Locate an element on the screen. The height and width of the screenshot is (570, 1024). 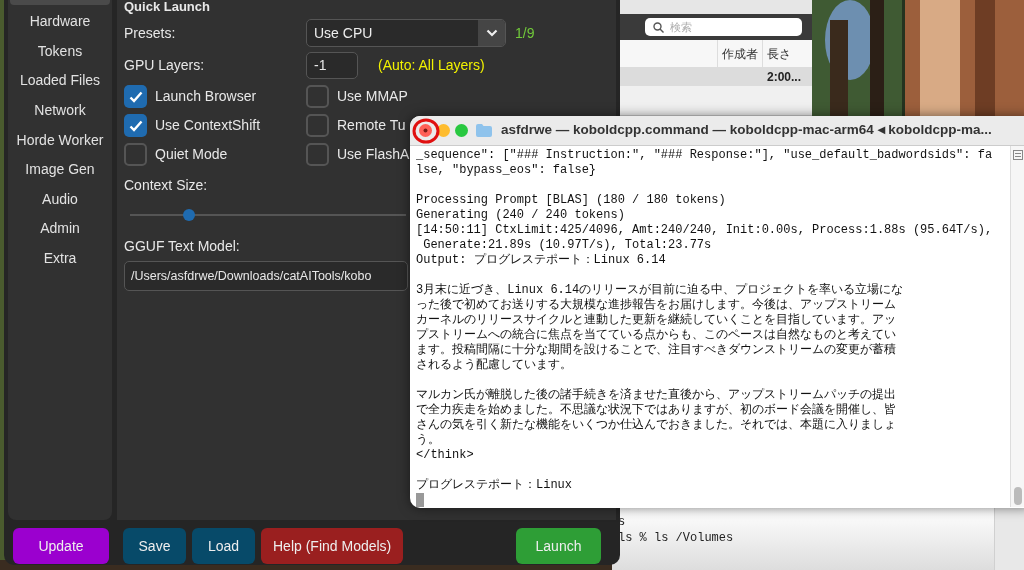
presets-dropdown: Use CPU is located at coordinates (406, 33).